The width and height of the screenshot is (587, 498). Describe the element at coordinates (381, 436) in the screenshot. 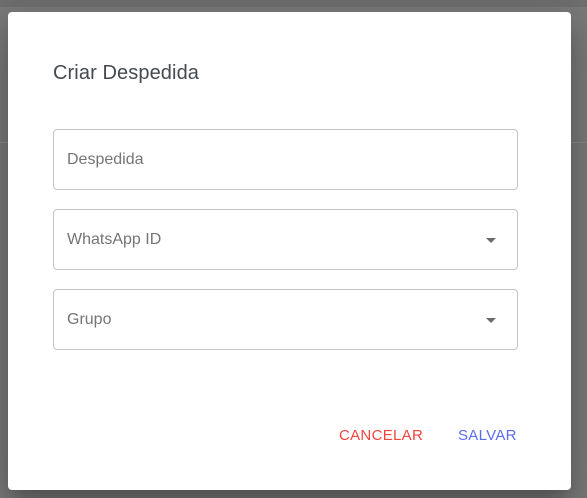

I see `cancel-button: CANCELAR` at that location.